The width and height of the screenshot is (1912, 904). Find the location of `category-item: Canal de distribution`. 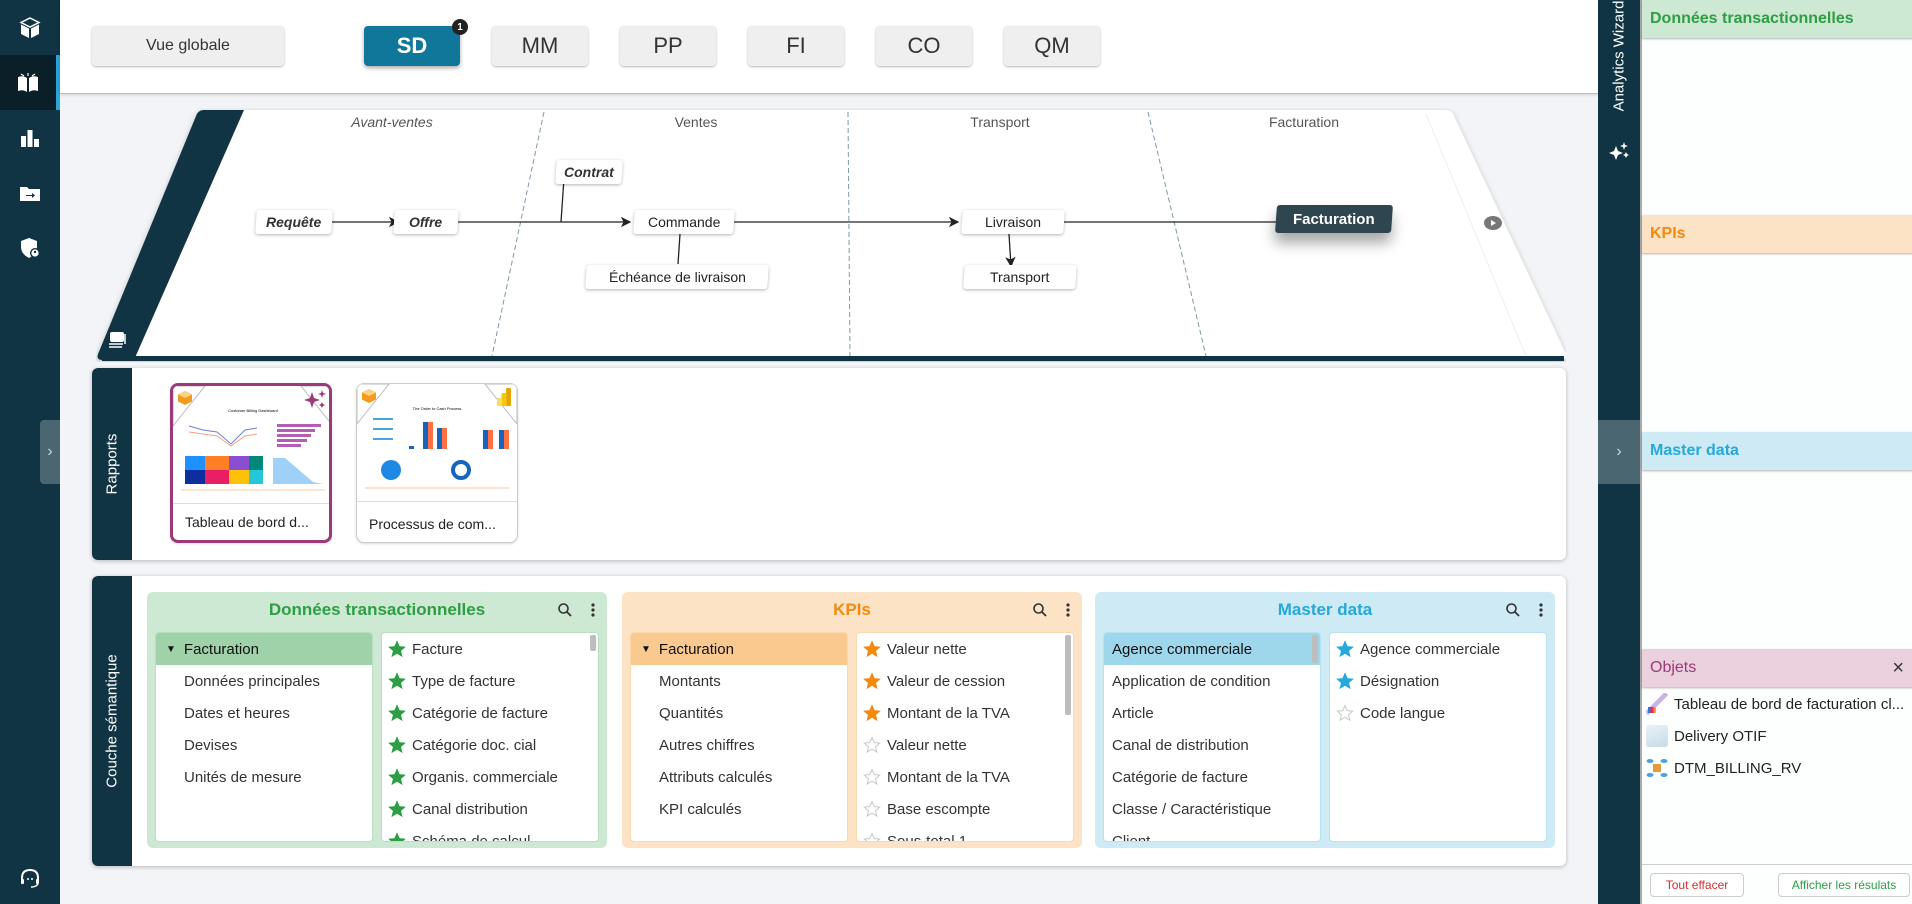

category-item: Canal de distribution is located at coordinates (1212, 745).